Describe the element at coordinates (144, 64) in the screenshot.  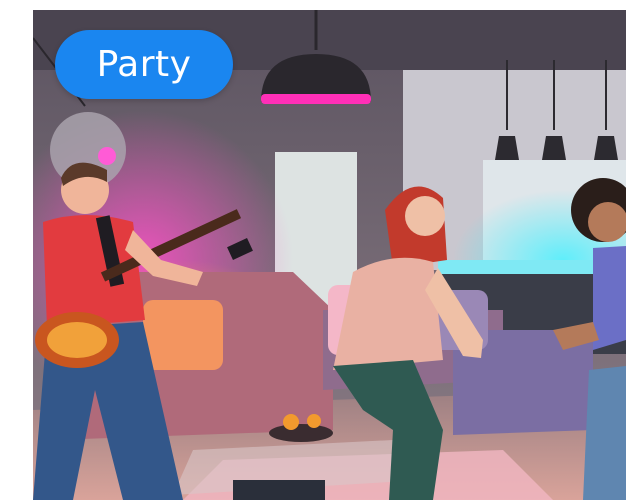
I see `party-mode-label: Party` at that location.